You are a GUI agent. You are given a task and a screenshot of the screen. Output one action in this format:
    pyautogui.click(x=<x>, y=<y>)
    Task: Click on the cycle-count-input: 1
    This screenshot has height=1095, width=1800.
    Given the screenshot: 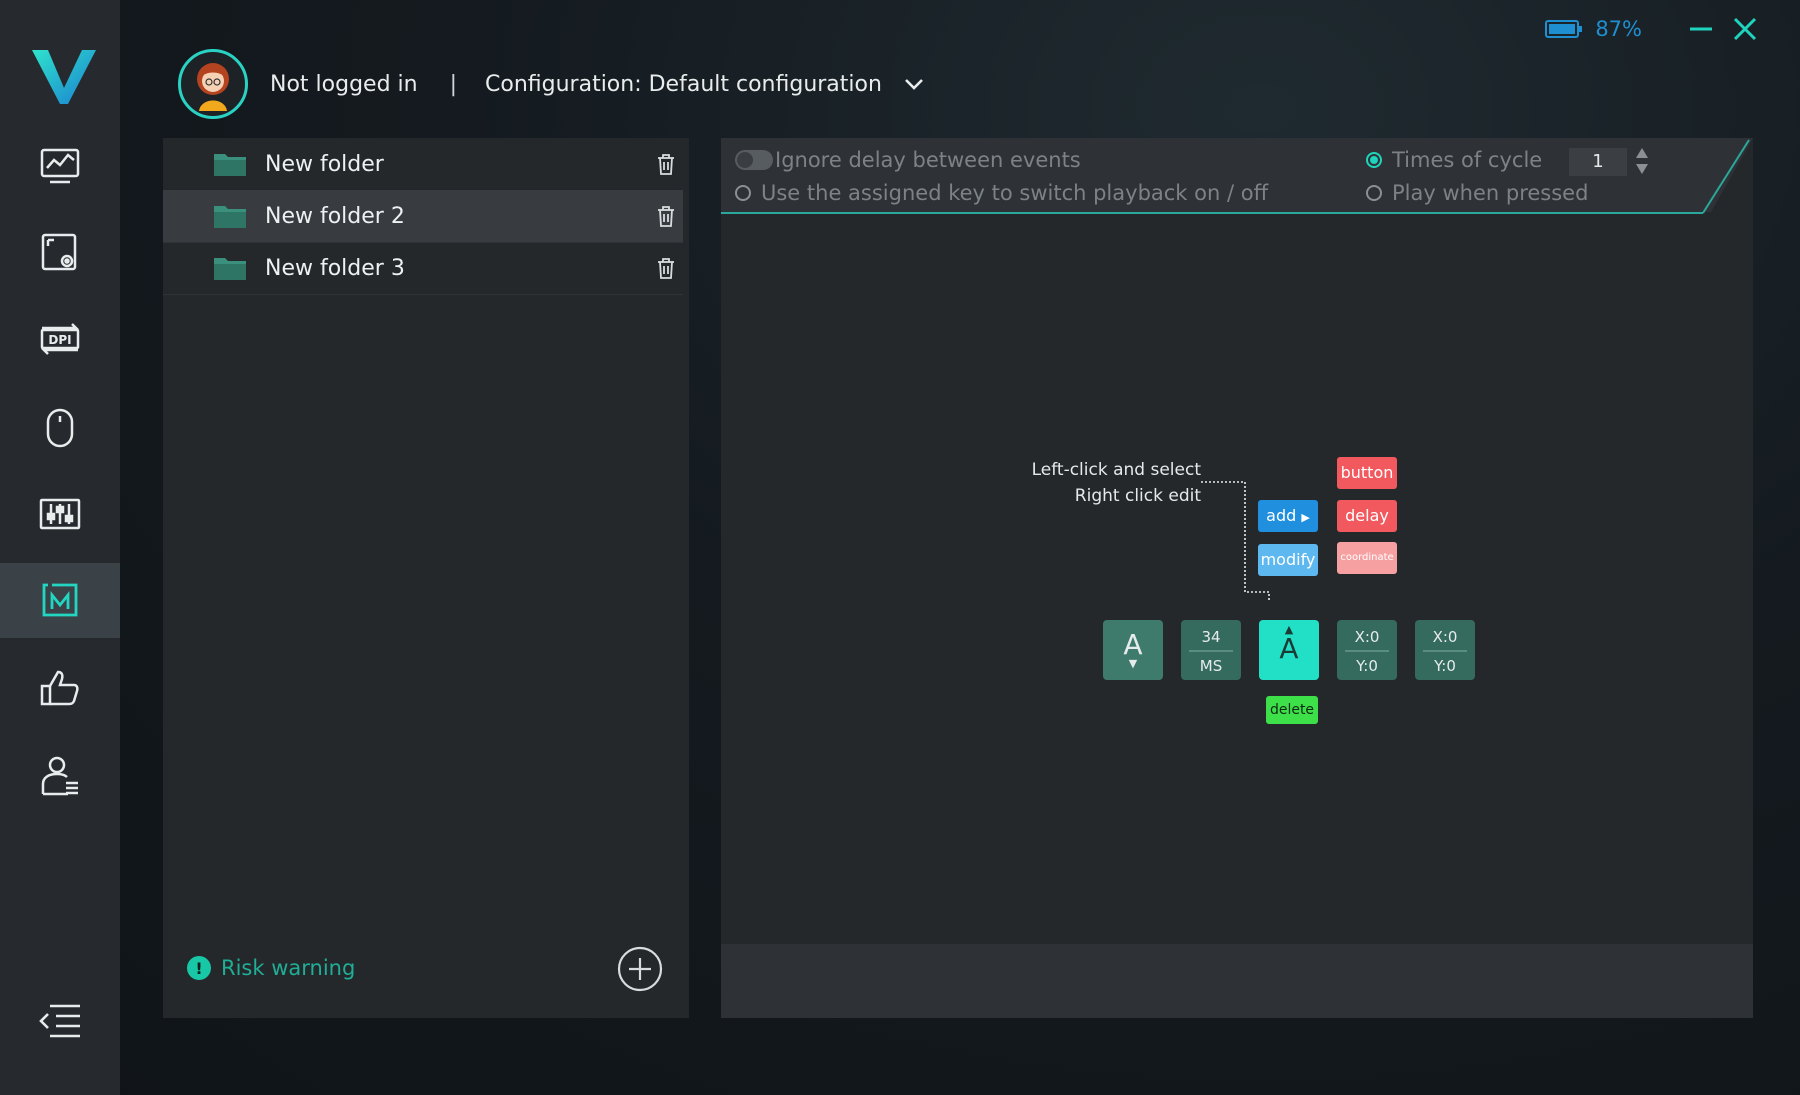 What is the action you would take?
    pyautogui.click(x=1598, y=162)
    